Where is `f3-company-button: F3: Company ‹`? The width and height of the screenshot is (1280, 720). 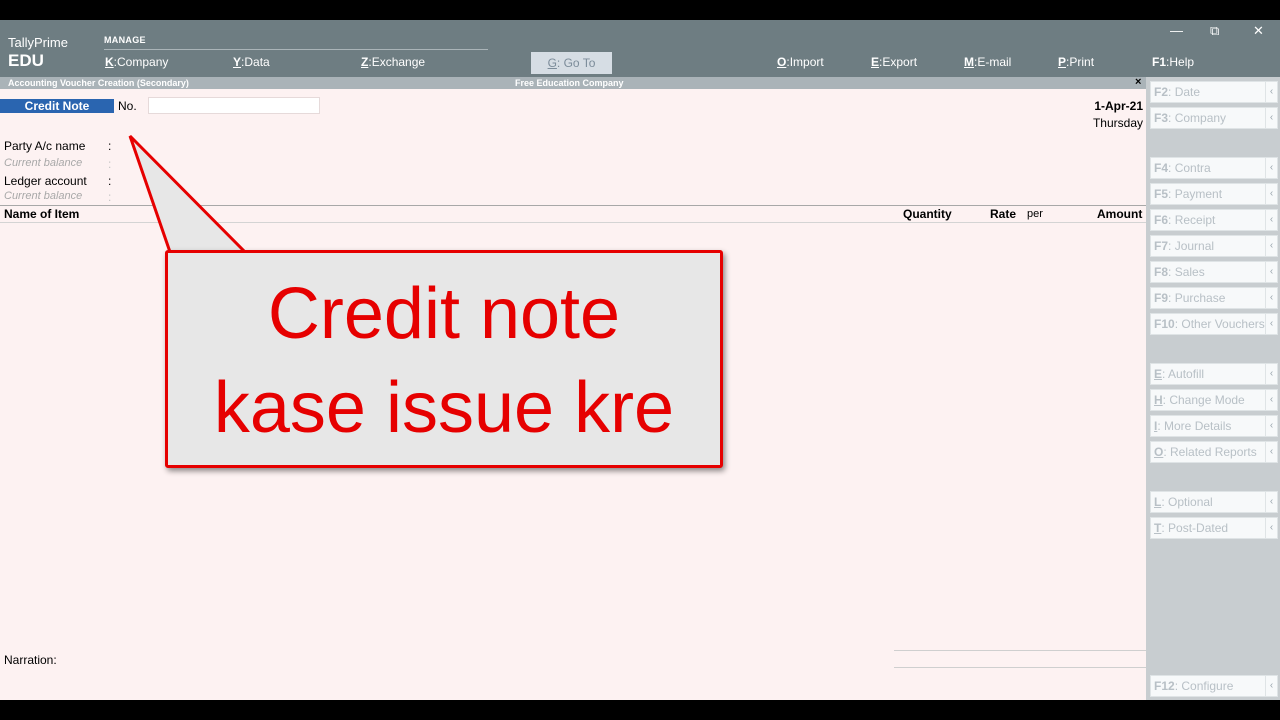
f3-company-button: F3: Company ‹ is located at coordinates (1214, 118).